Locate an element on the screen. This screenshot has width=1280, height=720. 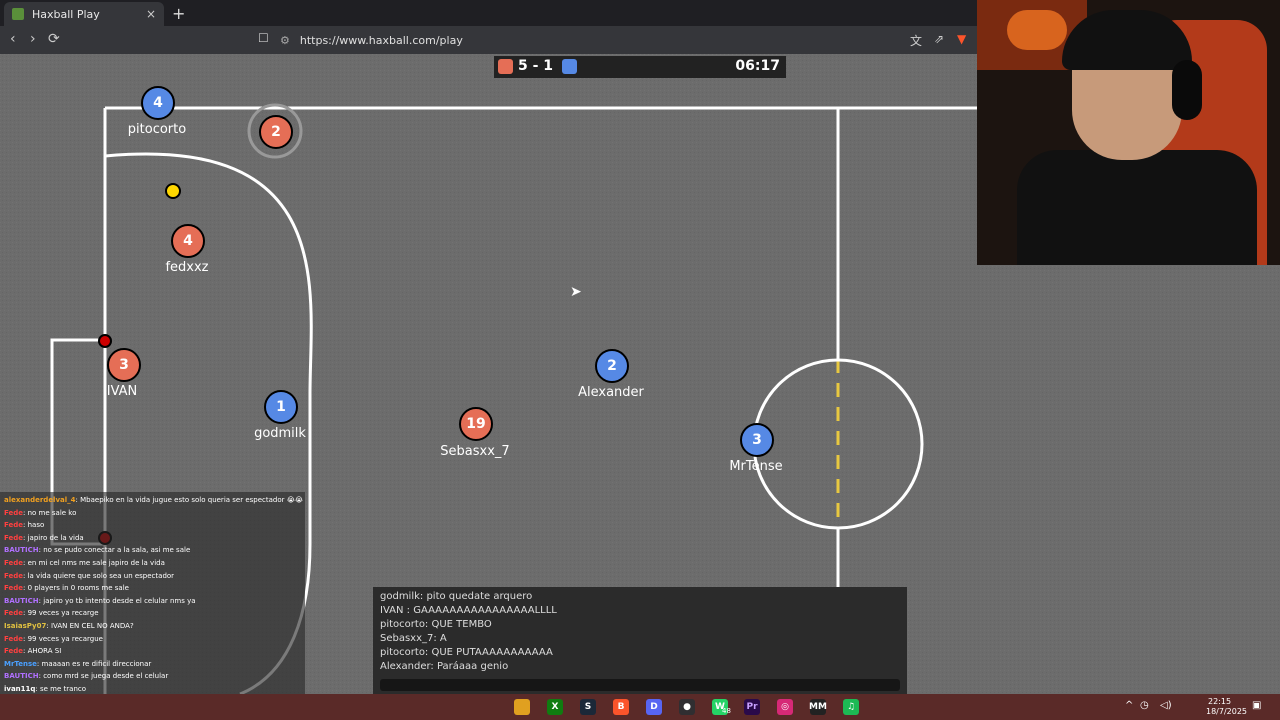
stream-chat-message: Fede: 99 veces ya recarge is located at coordinates (51, 613).